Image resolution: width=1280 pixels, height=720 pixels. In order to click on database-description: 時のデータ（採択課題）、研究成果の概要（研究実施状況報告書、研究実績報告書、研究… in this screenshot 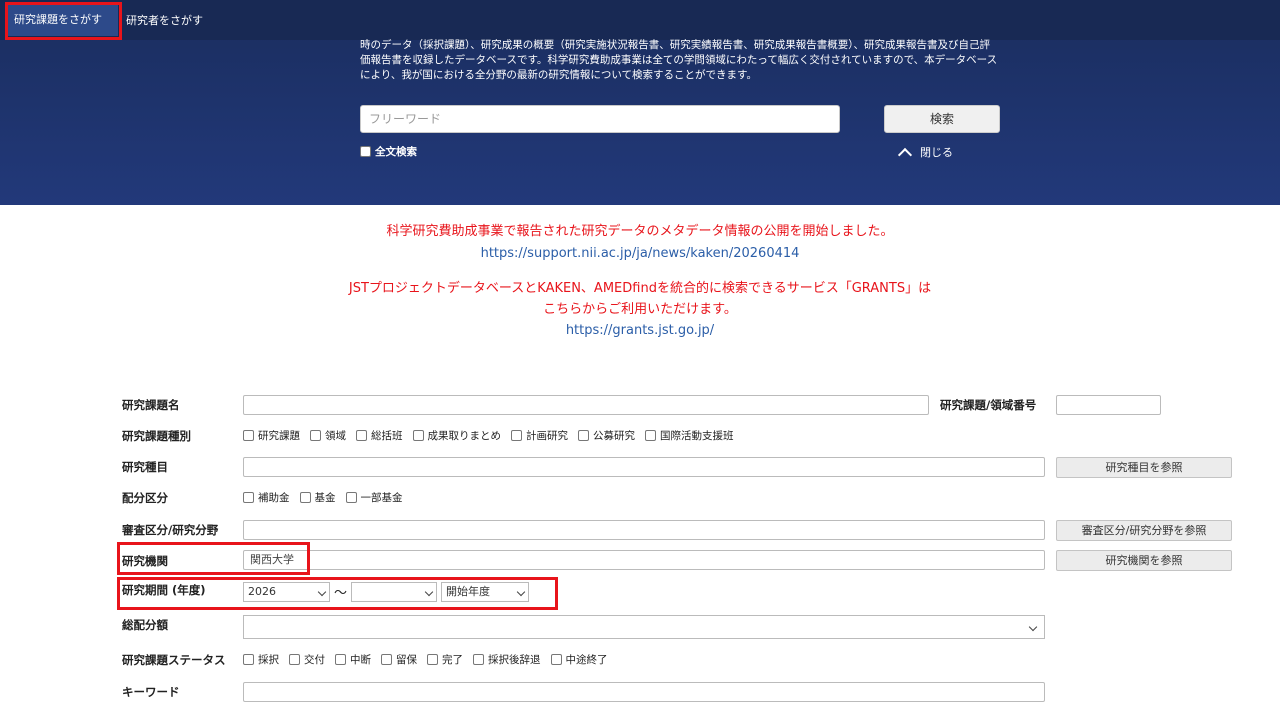, I will do `click(679, 60)`.